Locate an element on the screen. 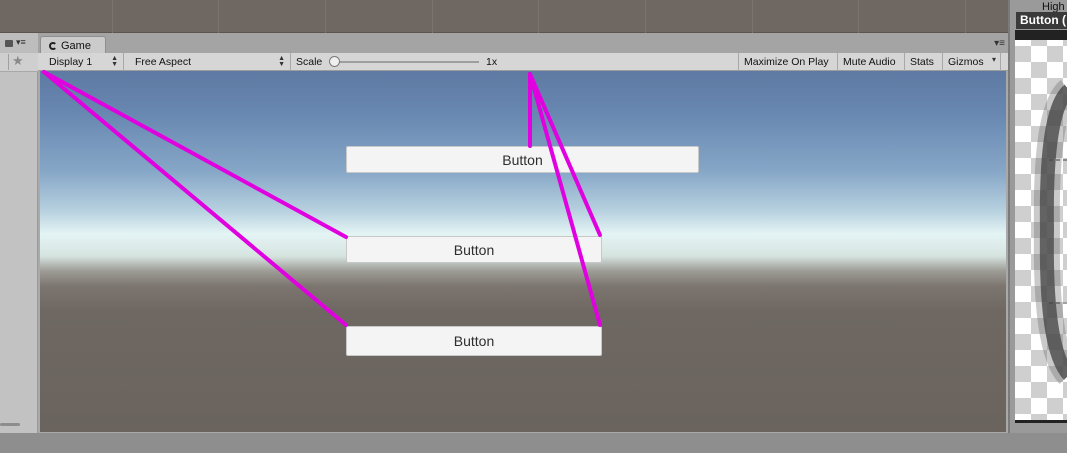 Image resolution: width=1067 pixels, height=453 pixels. ui-button-bottom: Button is located at coordinates (474, 341).